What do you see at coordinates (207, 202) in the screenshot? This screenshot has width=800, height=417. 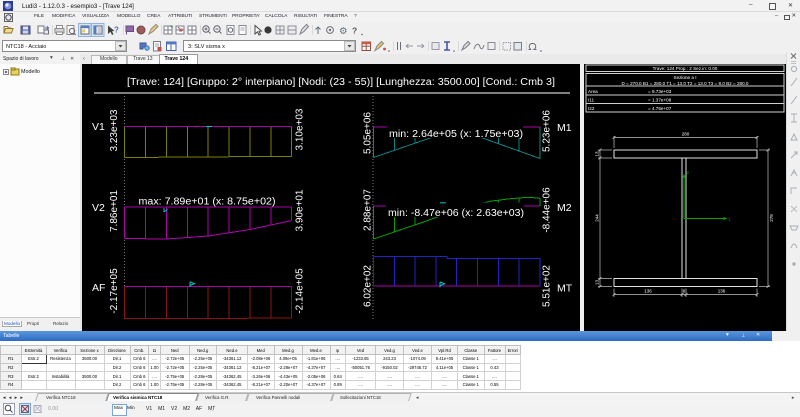 I see `svg-text: max: 7.89e+01 (x: 8.75e+02)` at bounding box center [207, 202].